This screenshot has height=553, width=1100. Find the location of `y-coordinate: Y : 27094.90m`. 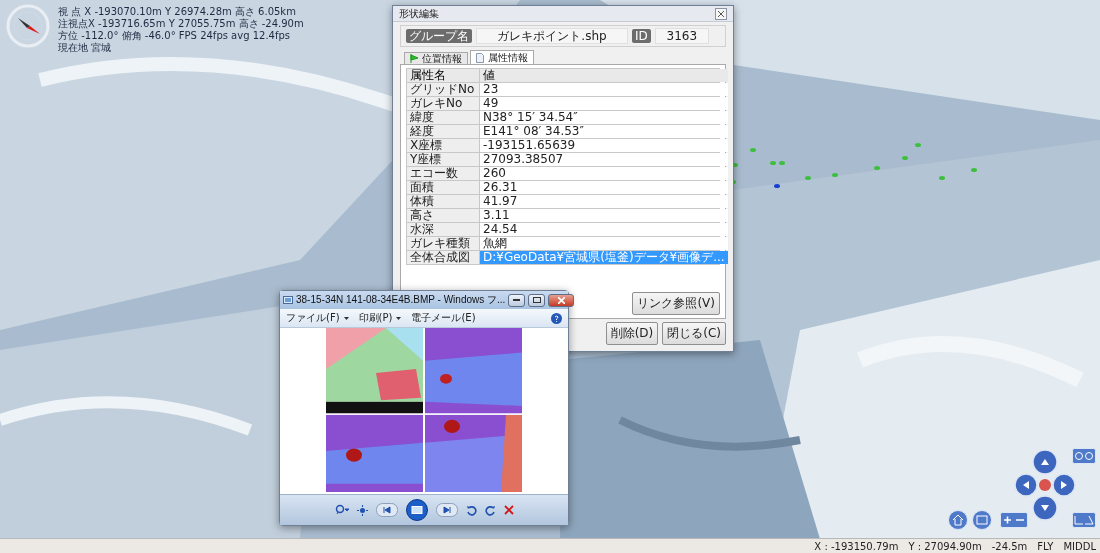

y-coordinate: Y : 27094.90m is located at coordinates (945, 546).